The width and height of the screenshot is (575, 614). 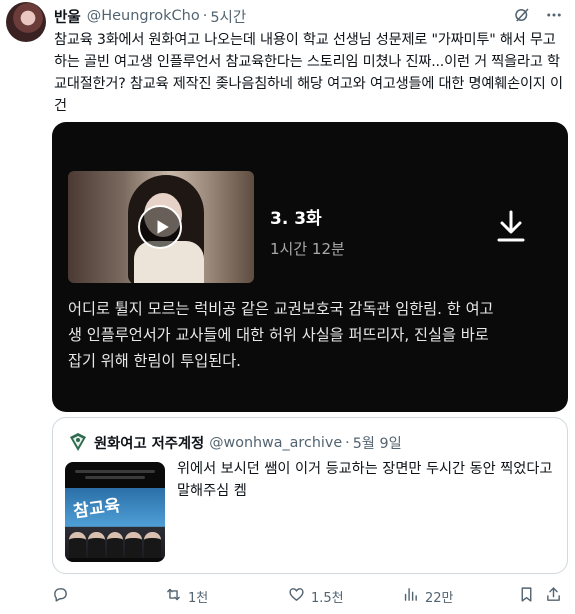 I want to click on reply-button, so click(x=63, y=596).